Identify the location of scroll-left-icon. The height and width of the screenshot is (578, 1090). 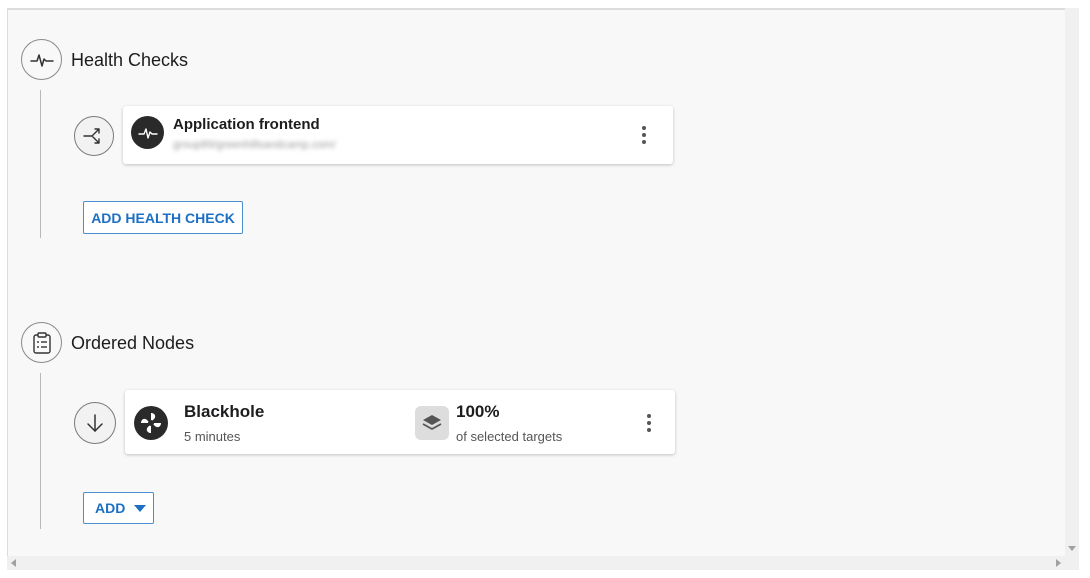
(13, 563).